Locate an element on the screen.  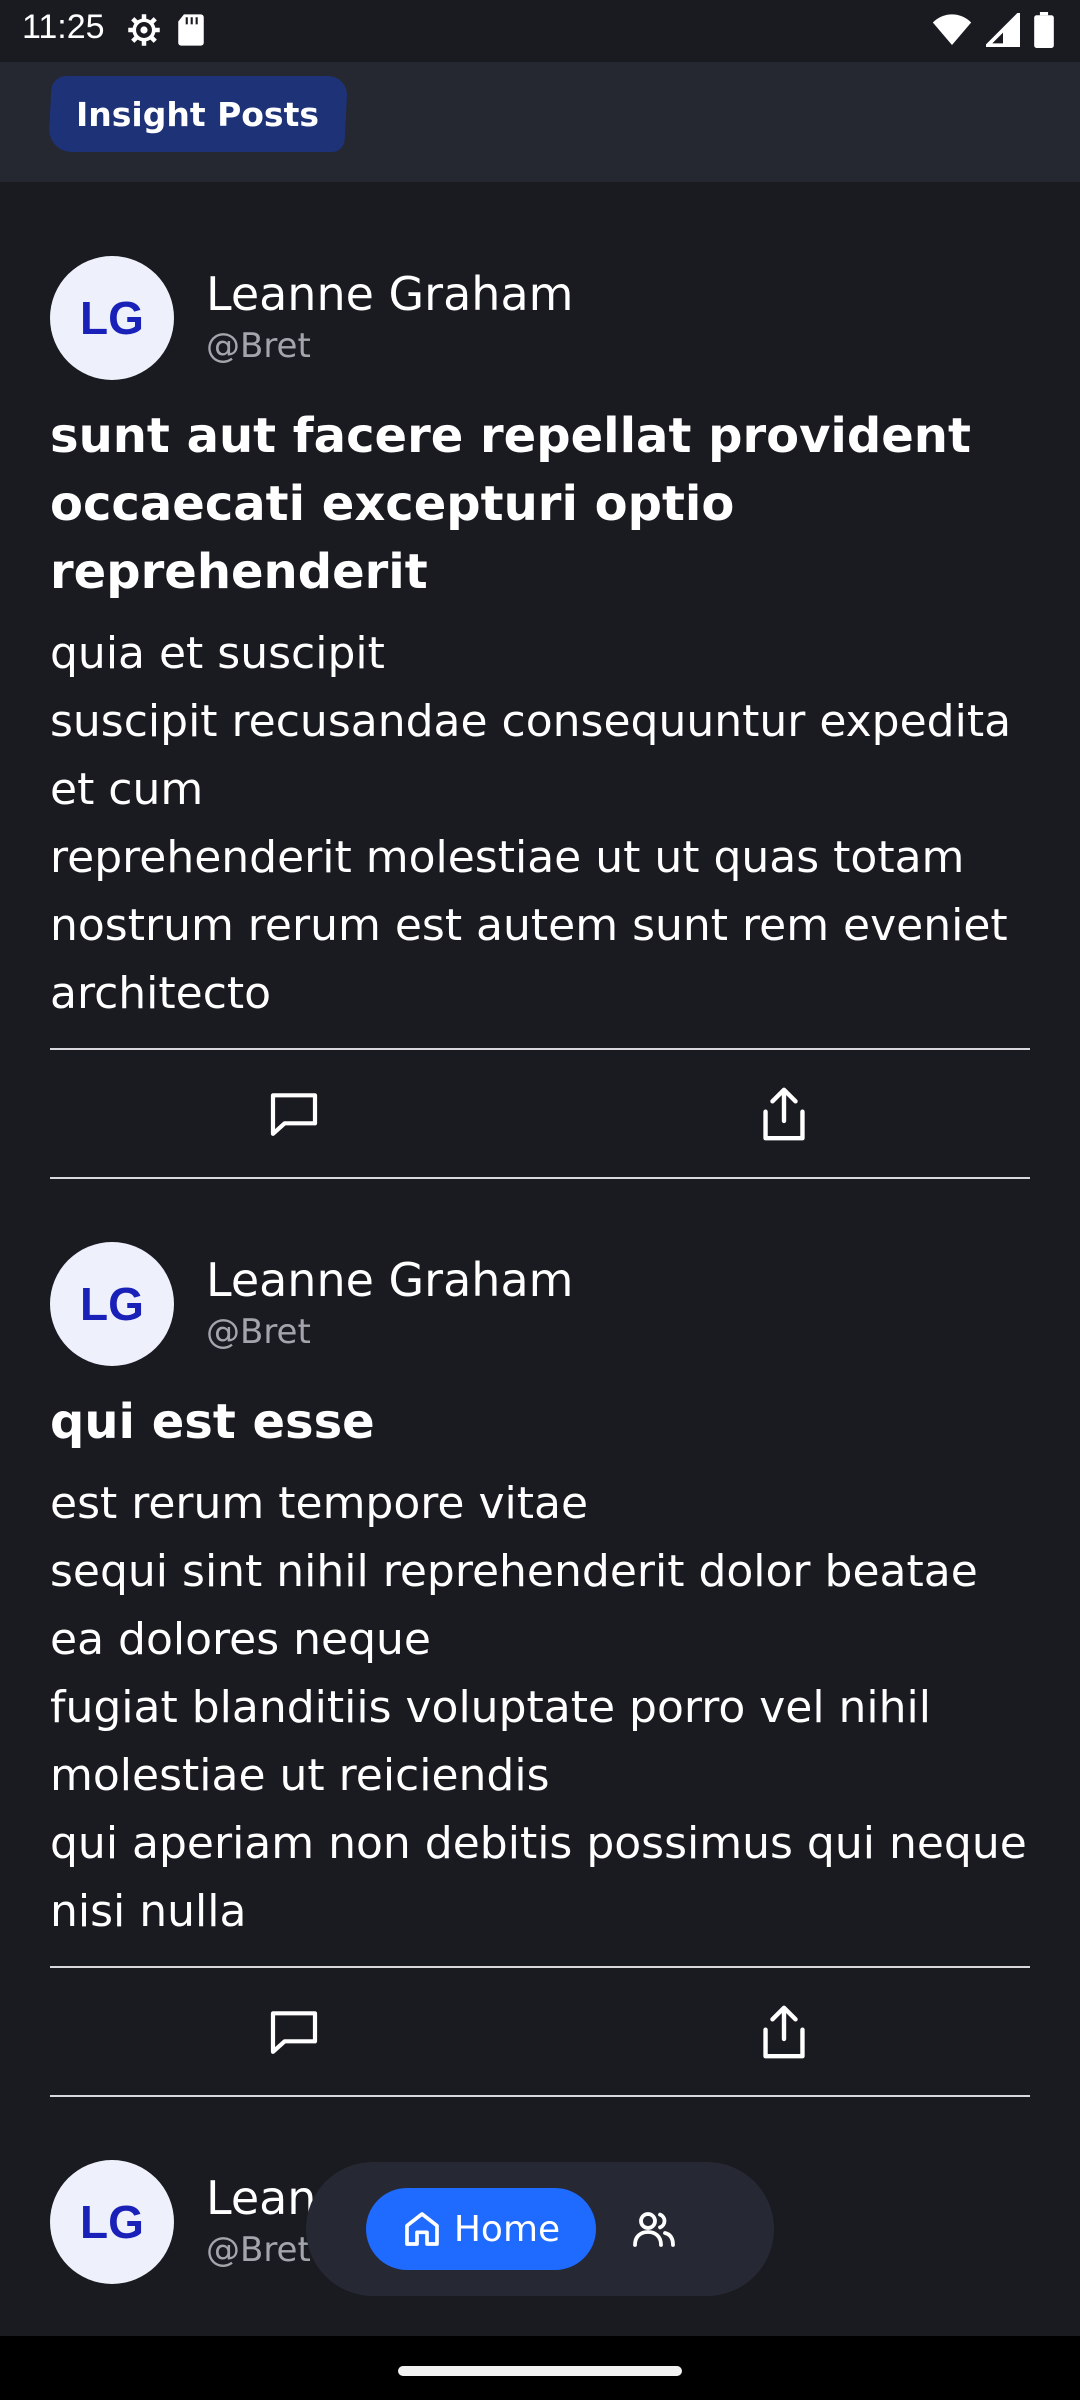
wifi-icon is located at coordinates (952, 32).